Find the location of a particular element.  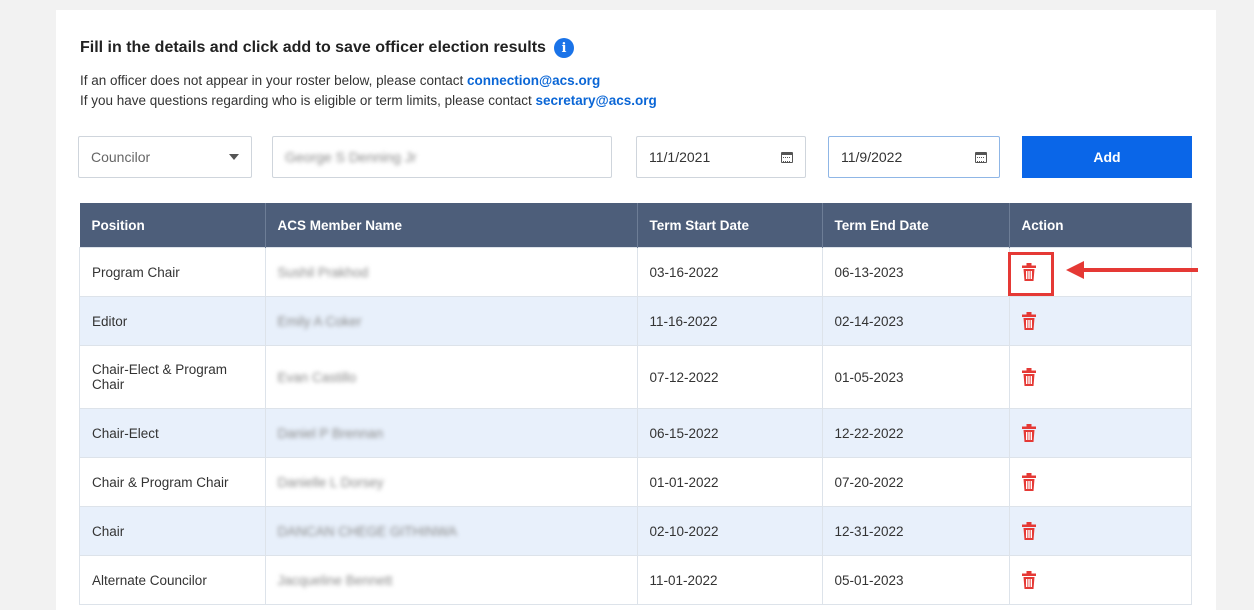

term-end-cell: 07-20-2022 is located at coordinates (915, 482).